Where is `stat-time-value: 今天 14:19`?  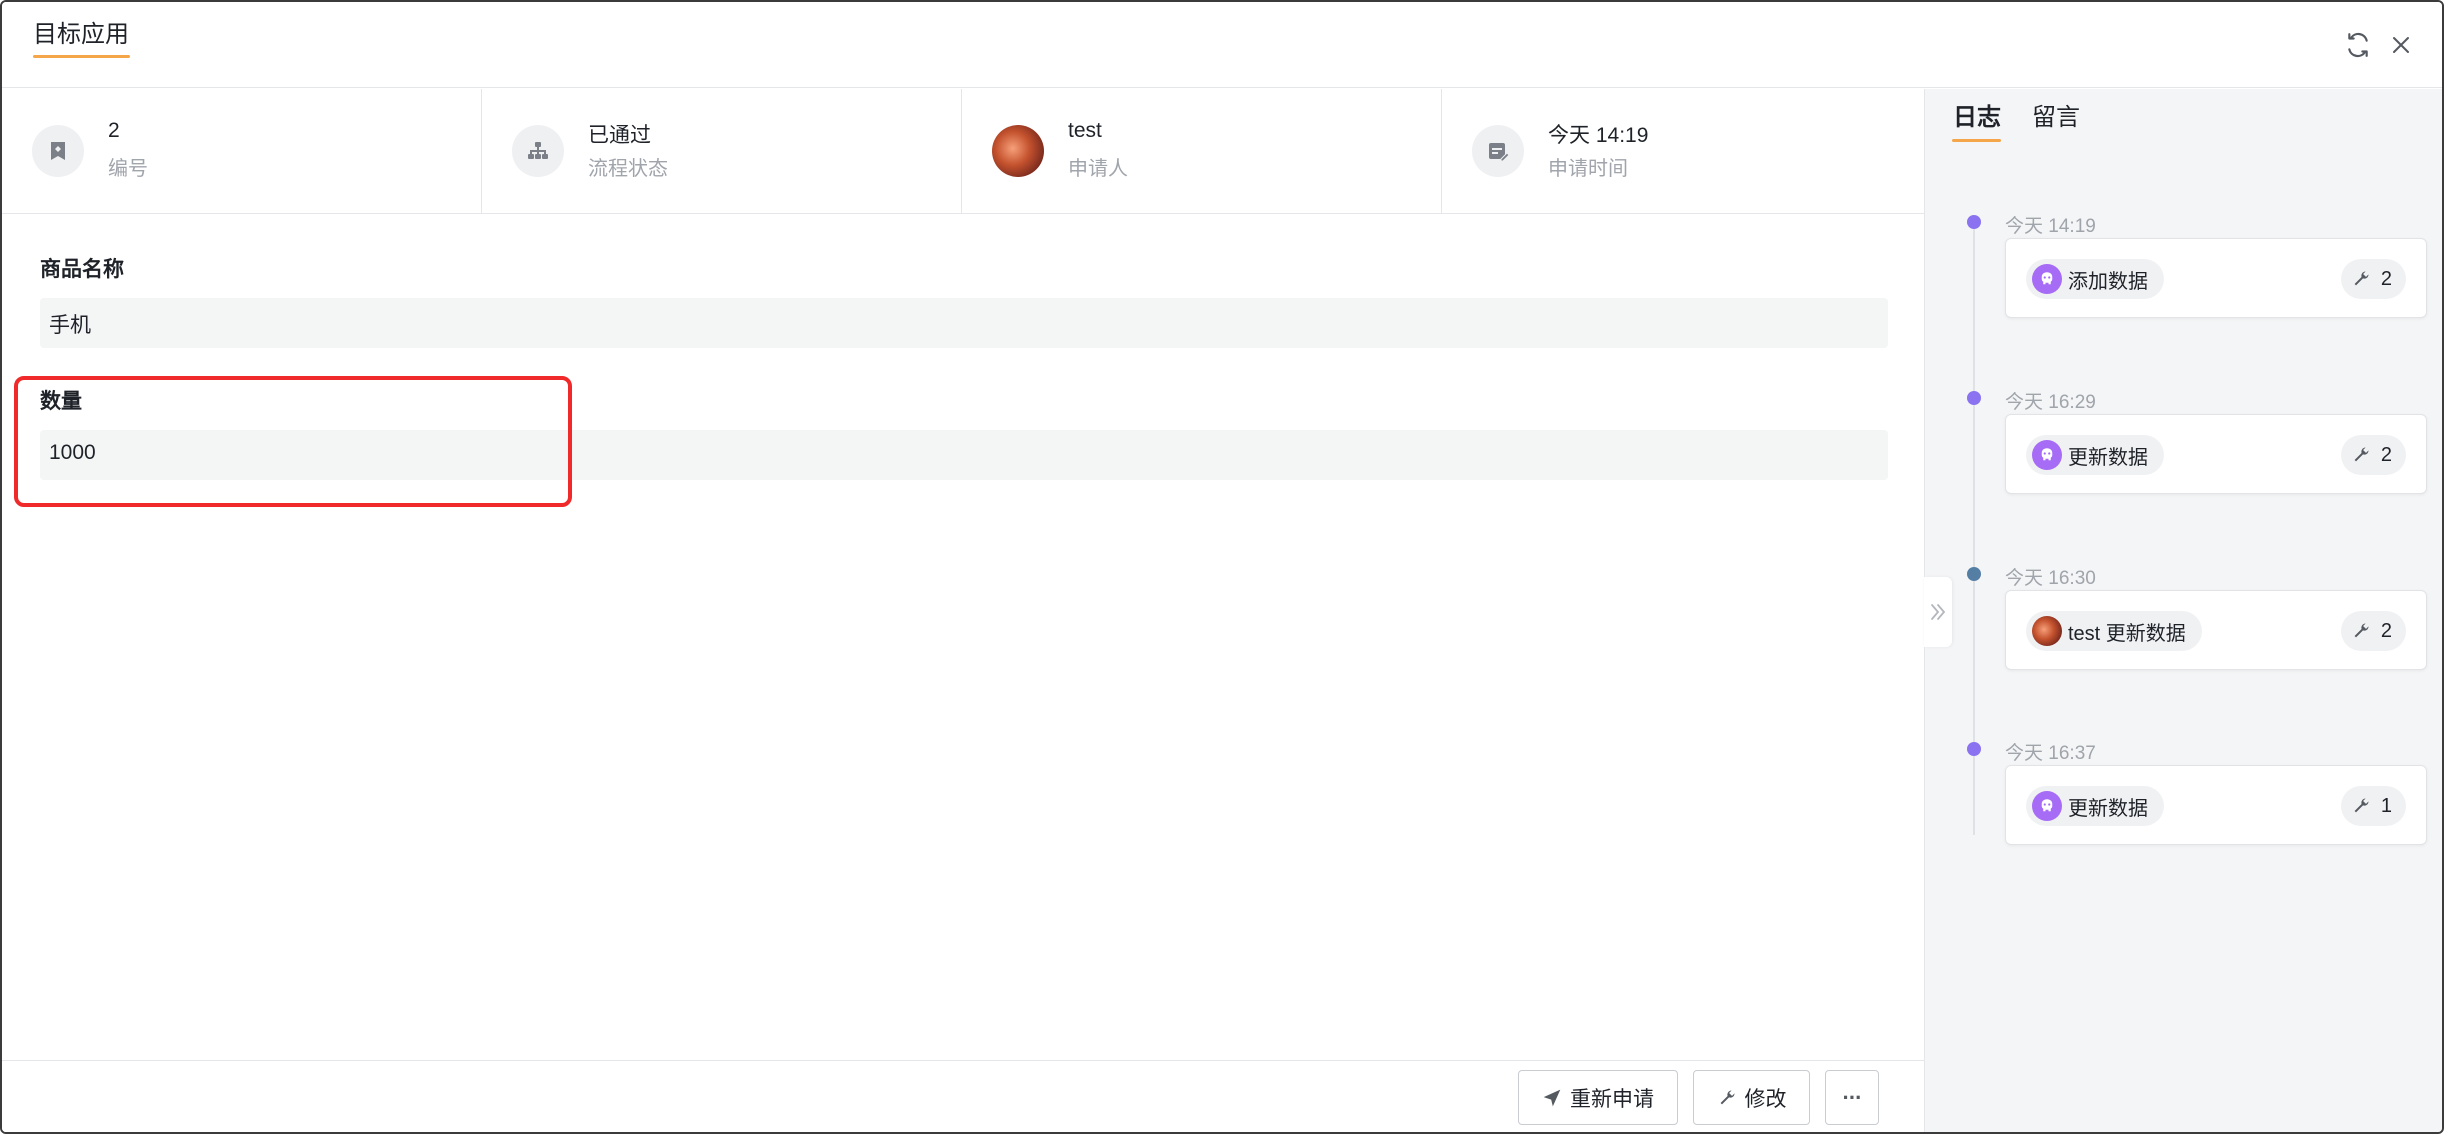
stat-time-value: 今天 14:19 is located at coordinates (1598, 135).